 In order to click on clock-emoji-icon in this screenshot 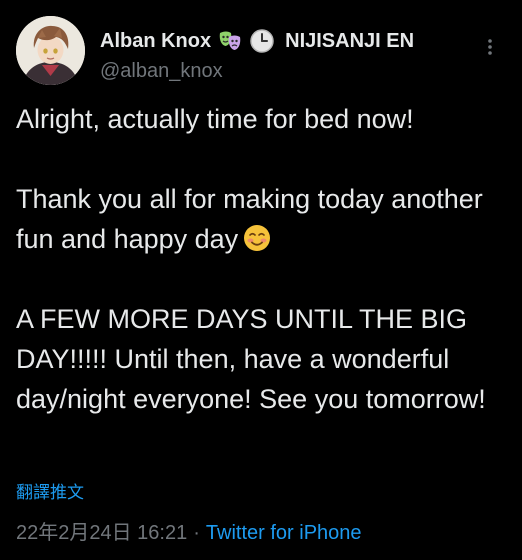, I will do `click(262, 41)`.